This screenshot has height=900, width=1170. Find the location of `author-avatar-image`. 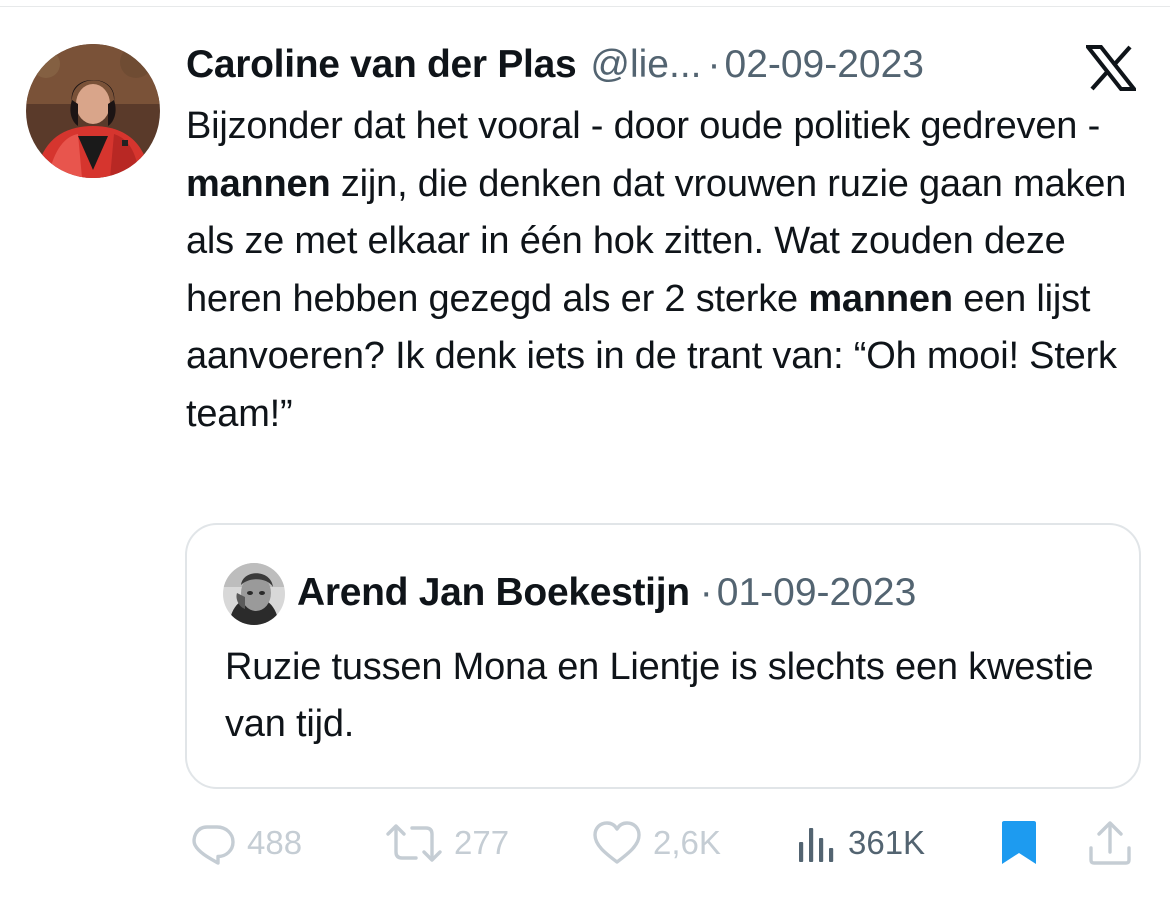

author-avatar-image is located at coordinates (93, 111).